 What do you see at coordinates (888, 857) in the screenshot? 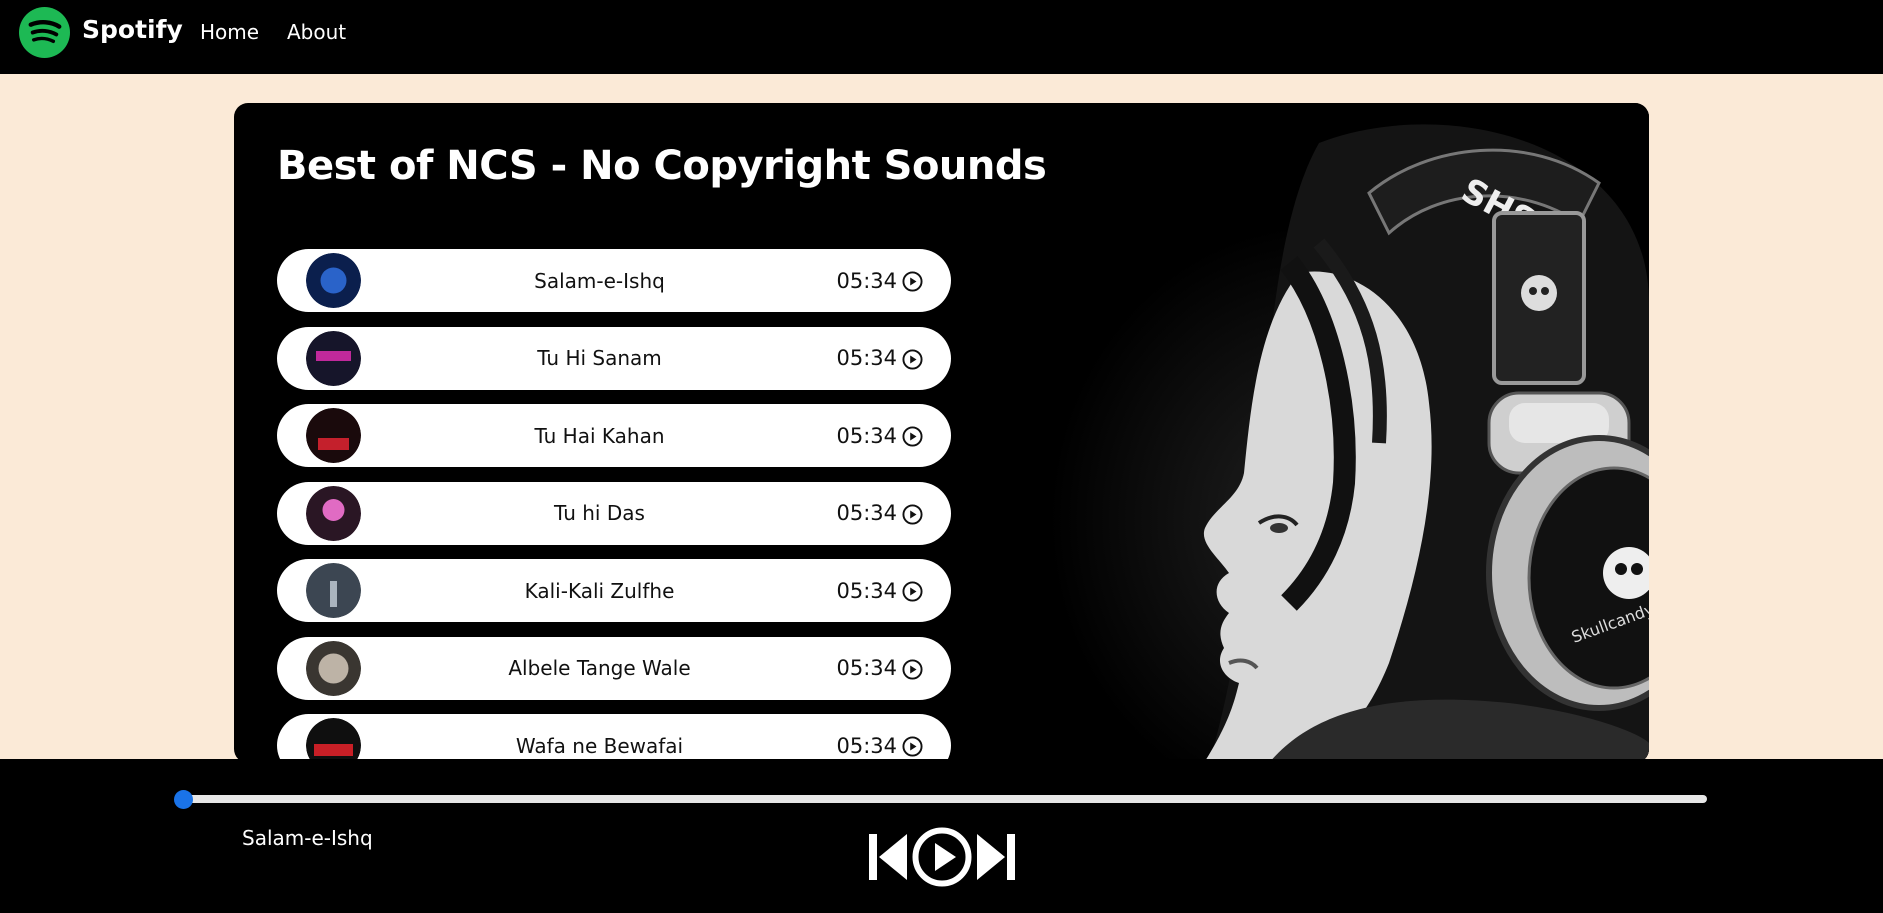
I see `previous-icon` at bounding box center [888, 857].